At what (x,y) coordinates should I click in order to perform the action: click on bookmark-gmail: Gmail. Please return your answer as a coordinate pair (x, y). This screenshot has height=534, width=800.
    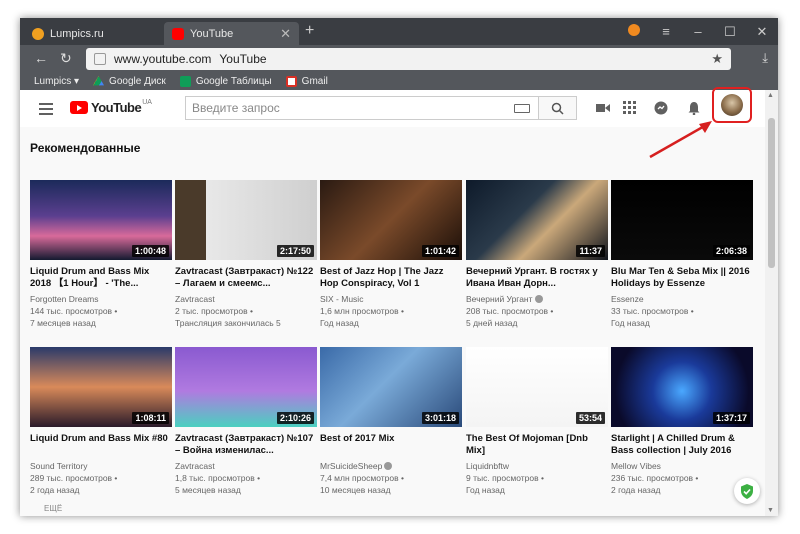
    Looking at the image, I should click on (306, 81).